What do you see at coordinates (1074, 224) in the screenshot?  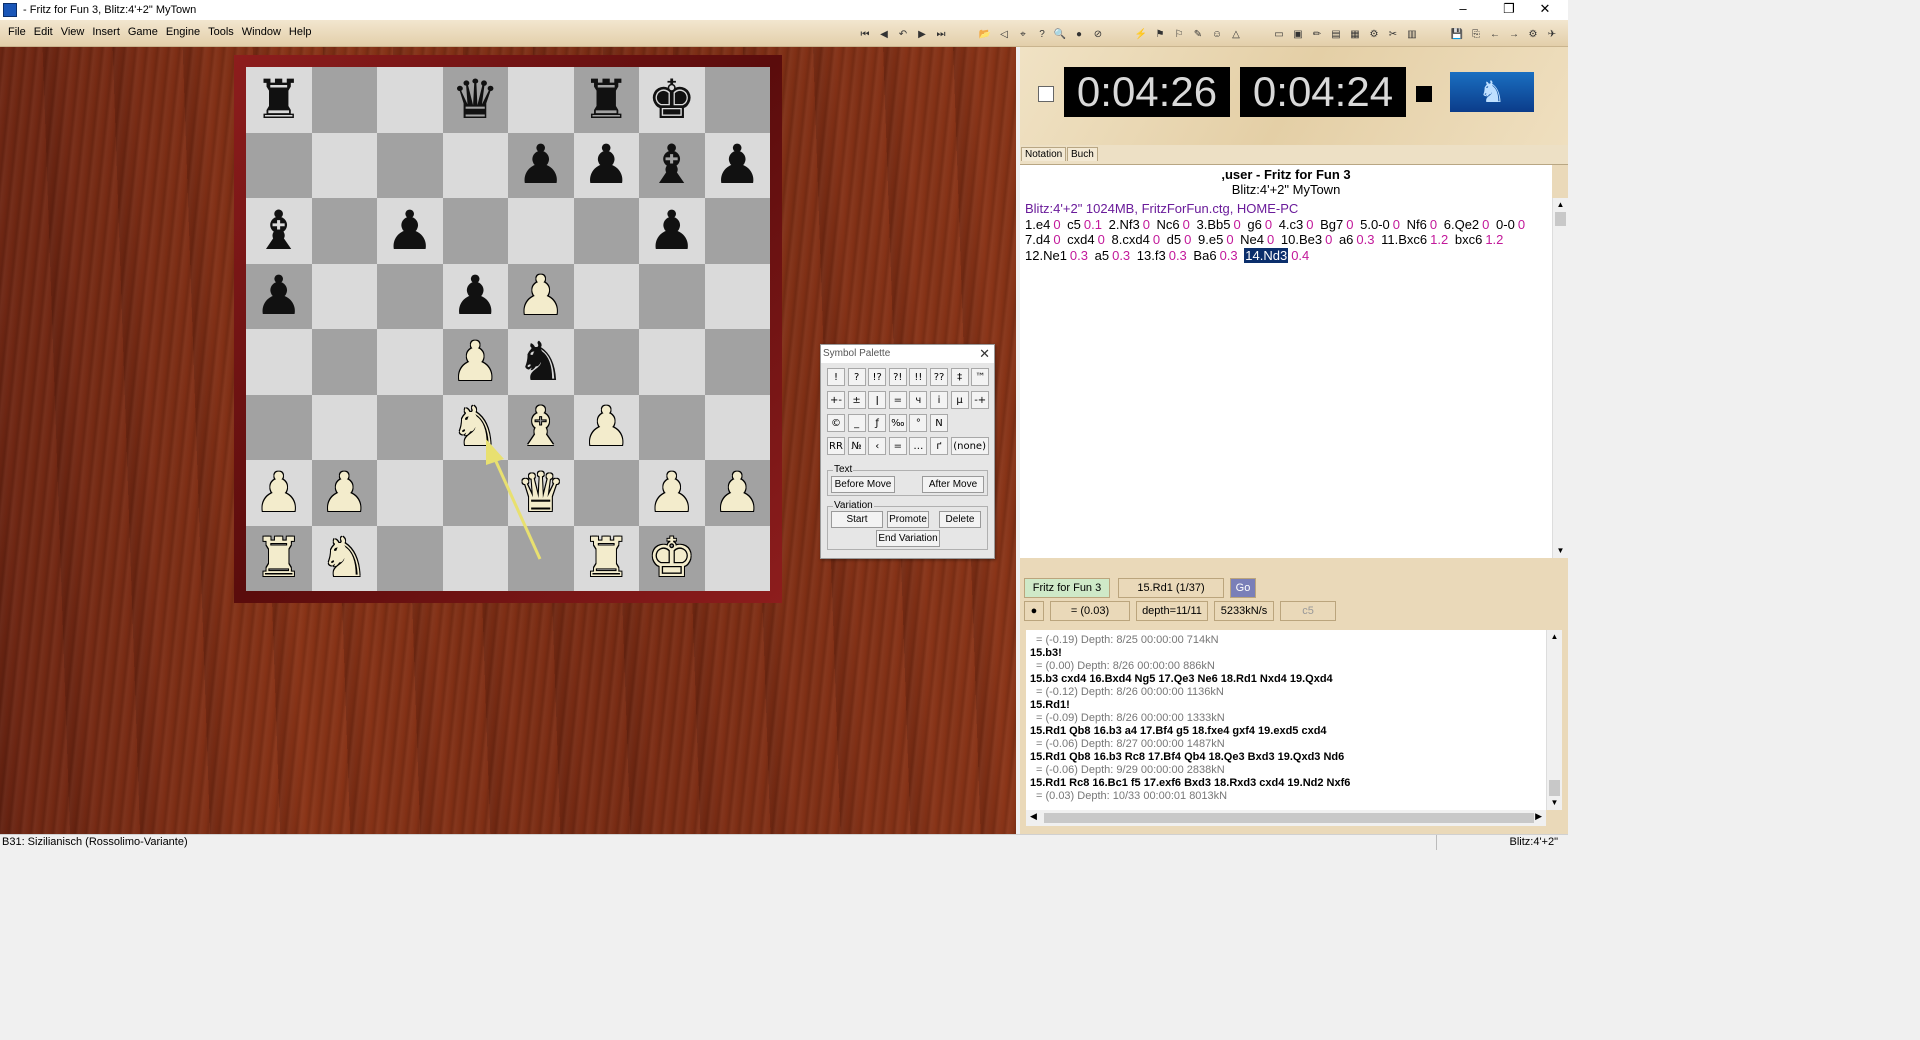 I see `move: c5` at bounding box center [1074, 224].